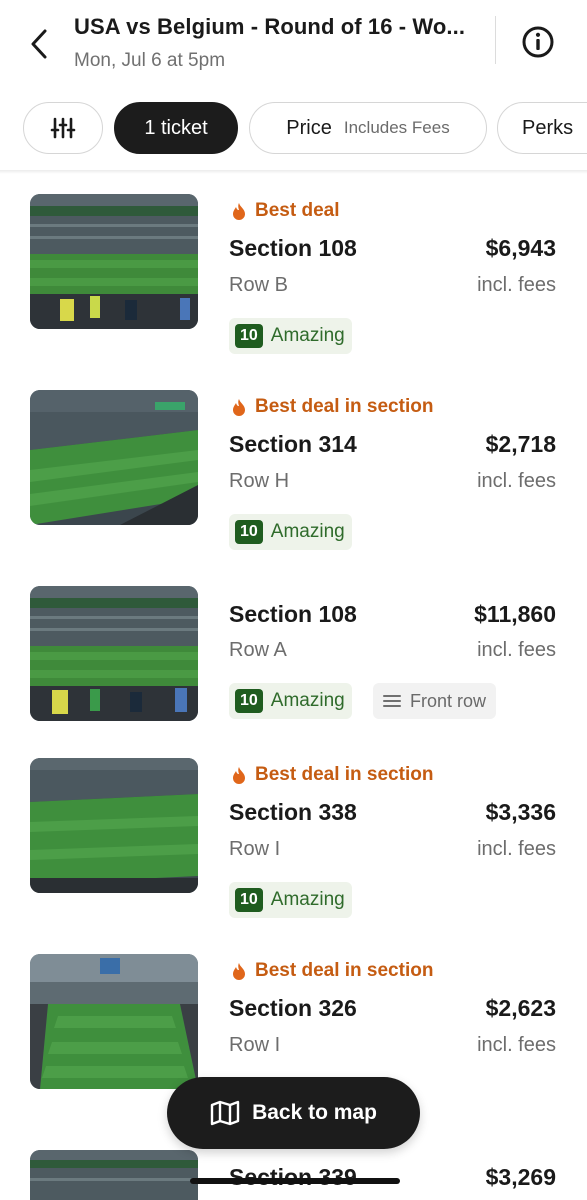  What do you see at coordinates (392, 701) in the screenshot?
I see `front-row-icon` at bounding box center [392, 701].